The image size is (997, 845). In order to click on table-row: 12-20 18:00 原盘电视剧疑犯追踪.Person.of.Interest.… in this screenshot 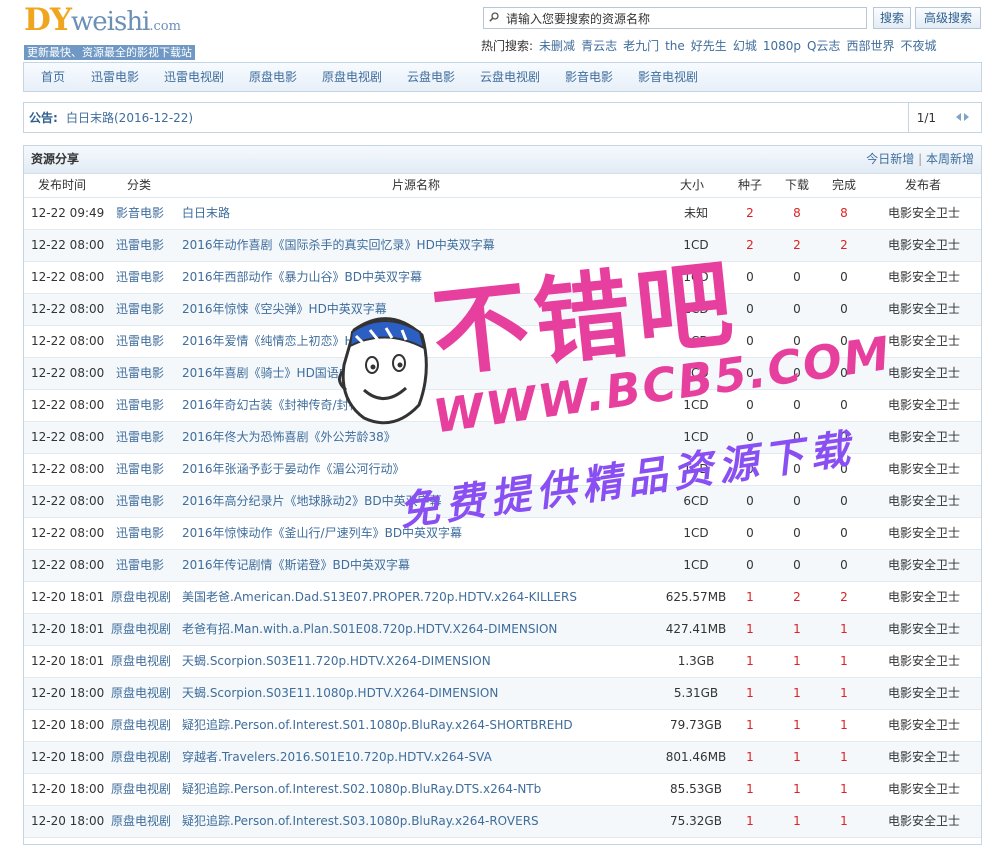, I will do `click(502, 790)`.